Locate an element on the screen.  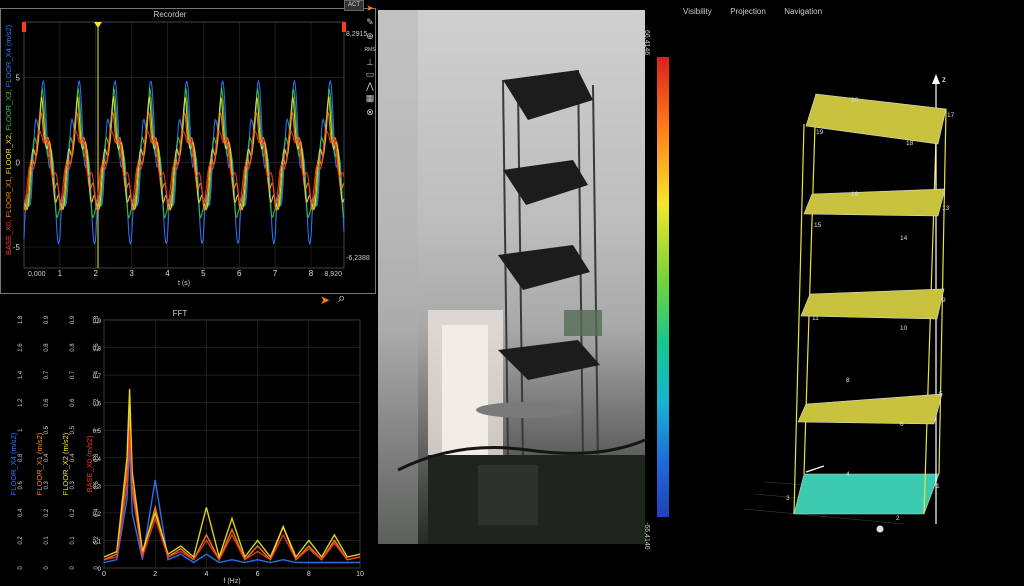
origin-marker is located at coordinates (880, 529).